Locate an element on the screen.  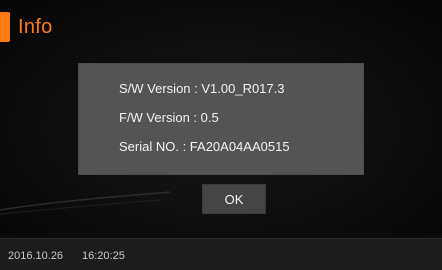
ok-button: OK is located at coordinates (234, 199).